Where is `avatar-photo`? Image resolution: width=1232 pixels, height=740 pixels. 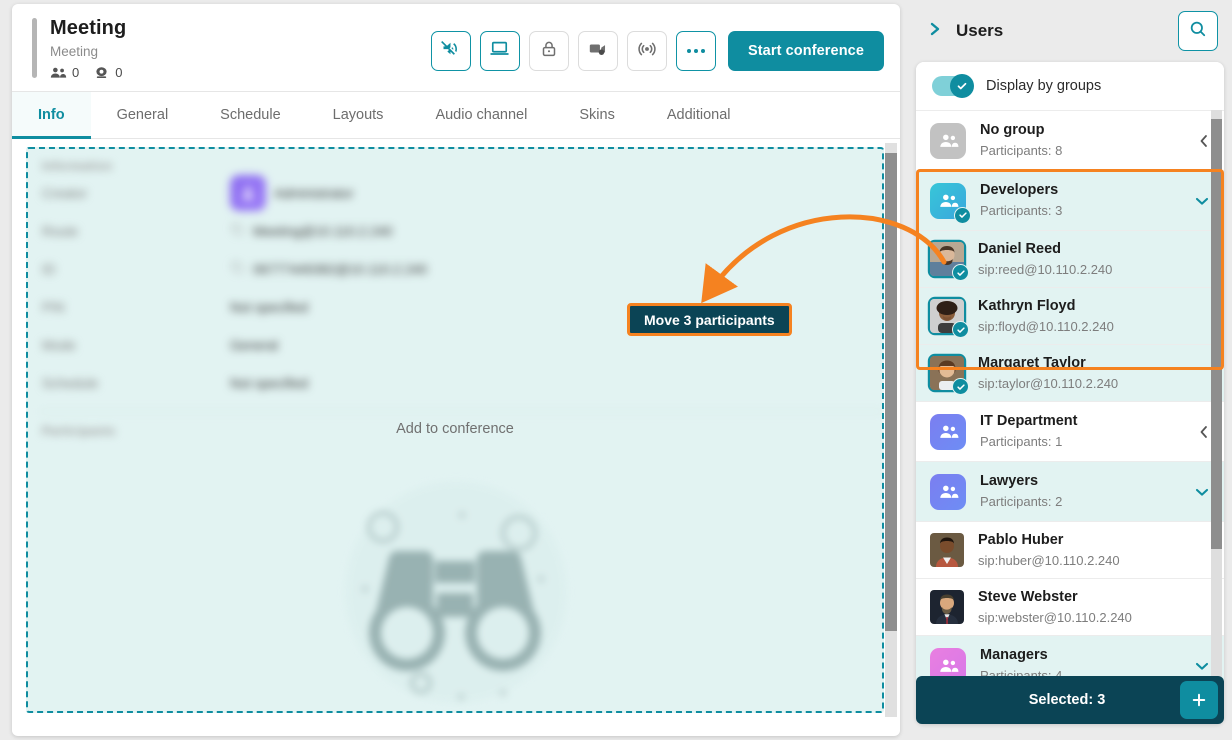 avatar-photo is located at coordinates (947, 607).